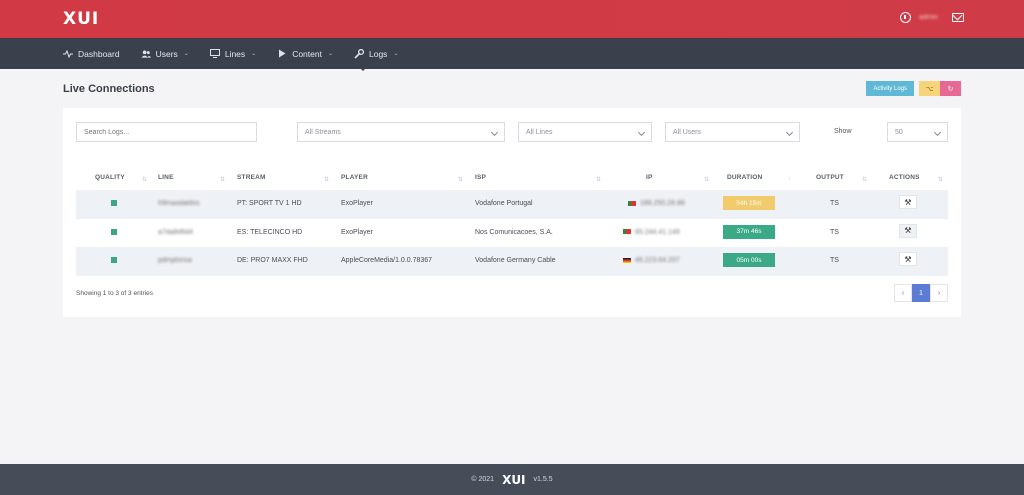 The height and width of the screenshot is (495, 1024). I want to click on page-1-button: 1, so click(921, 293).